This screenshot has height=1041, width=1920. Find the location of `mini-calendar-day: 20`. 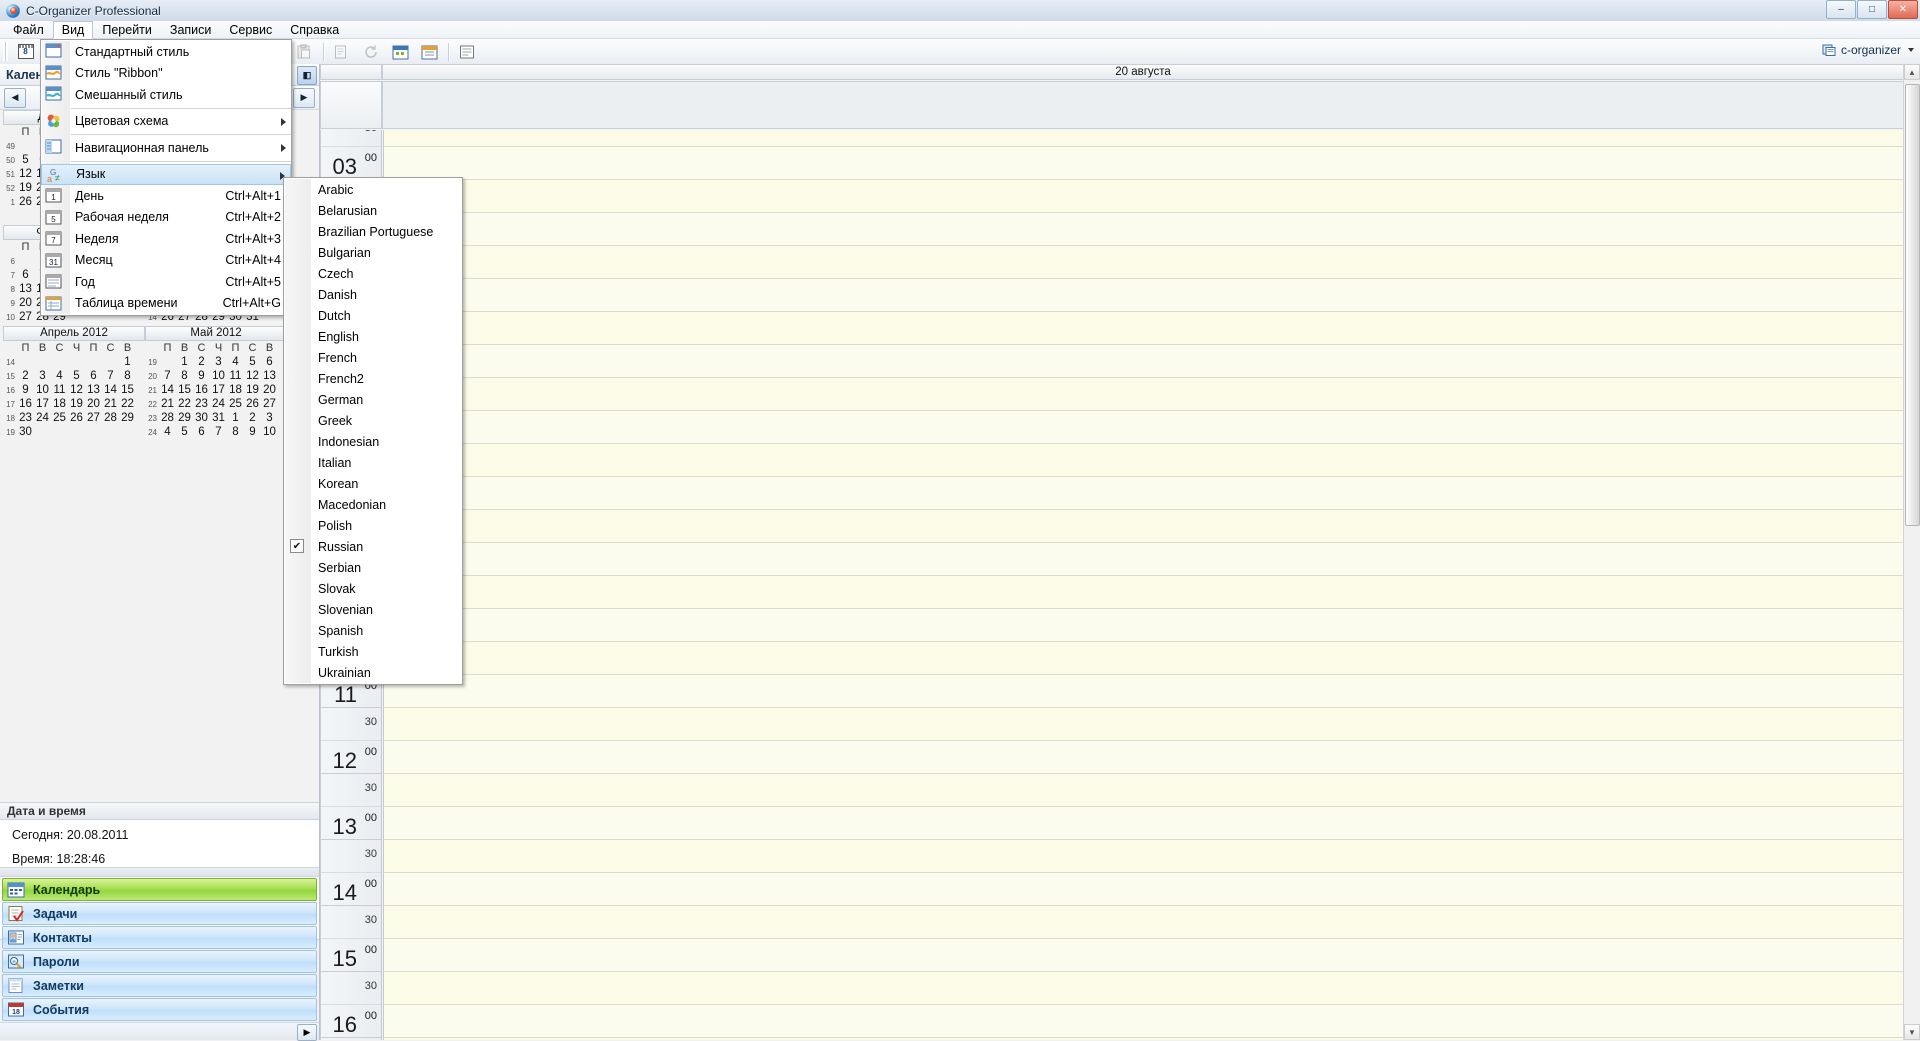

mini-calendar-day: 20 is located at coordinates (25, 303).